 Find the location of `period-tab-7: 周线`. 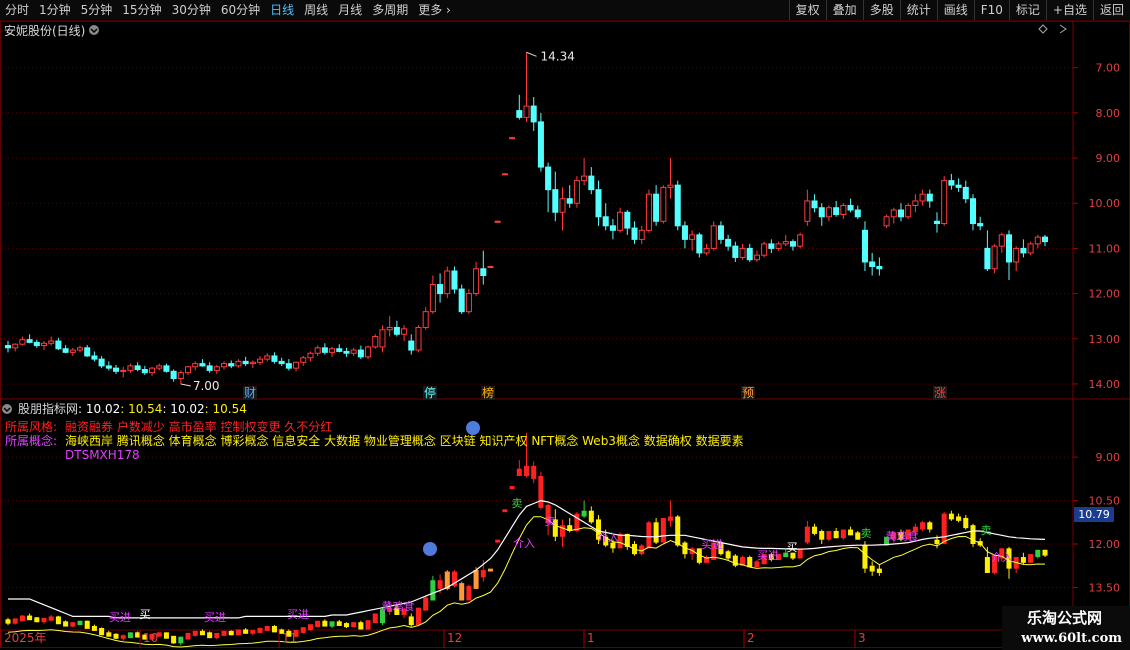

period-tab-7: 周线 is located at coordinates (316, 10).